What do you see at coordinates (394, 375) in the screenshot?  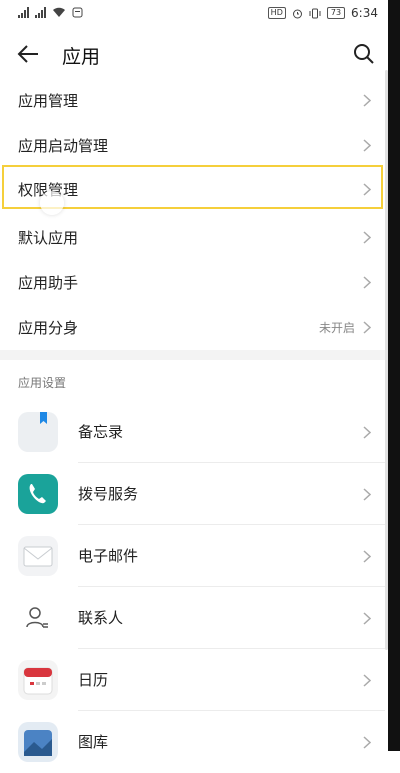 I see `screen-edge` at bounding box center [394, 375].